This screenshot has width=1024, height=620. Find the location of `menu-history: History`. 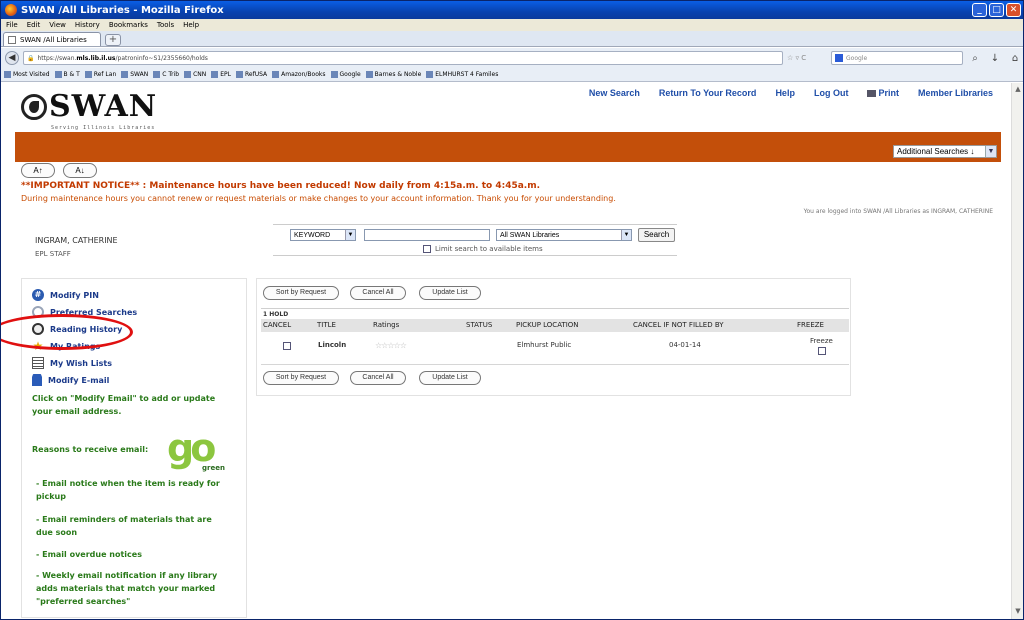

menu-history: History is located at coordinates (87, 25).